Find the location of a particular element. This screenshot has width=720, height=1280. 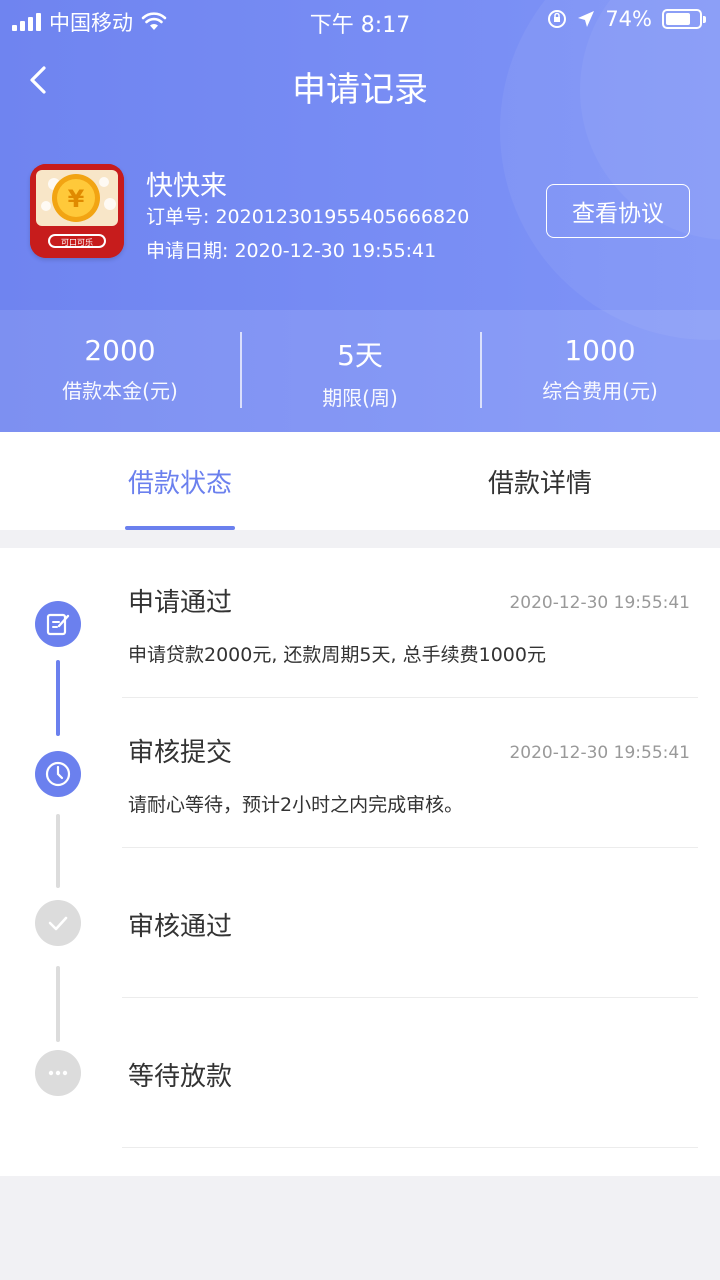

status-bar: 中国移动 下午 8:17 74% is located at coordinates (360, 20).